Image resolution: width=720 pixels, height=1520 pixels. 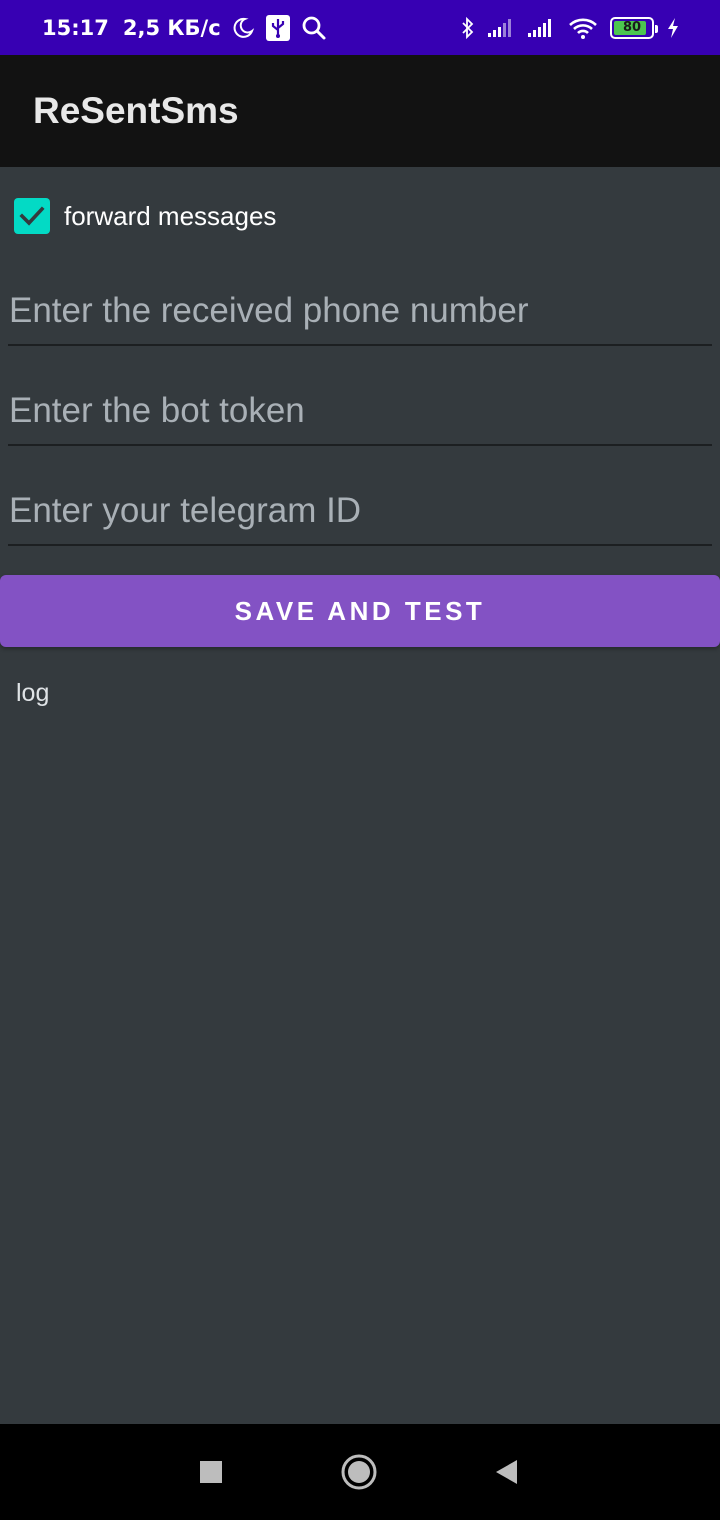 I want to click on forward-messages-checkbox: forward messages, so click(x=145, y=216).